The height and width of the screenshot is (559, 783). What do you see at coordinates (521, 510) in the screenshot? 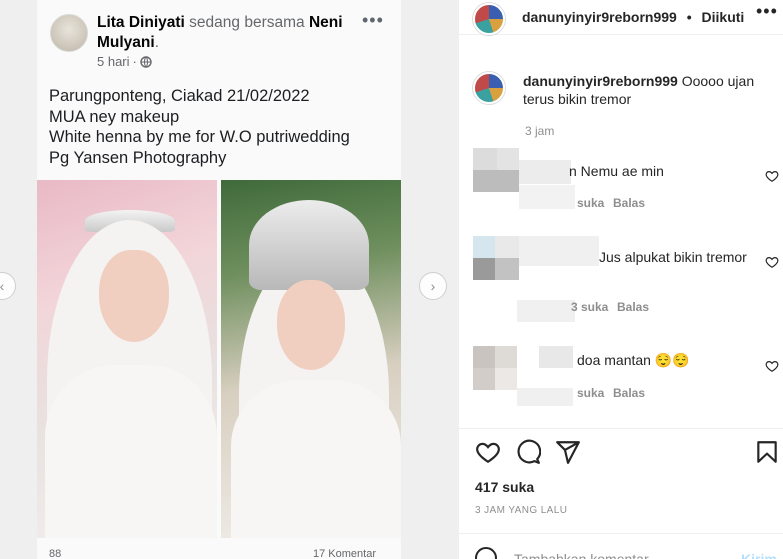
I see `post-timestamp: 3 JAM YANG LALU` at bounding box center [521, 510].